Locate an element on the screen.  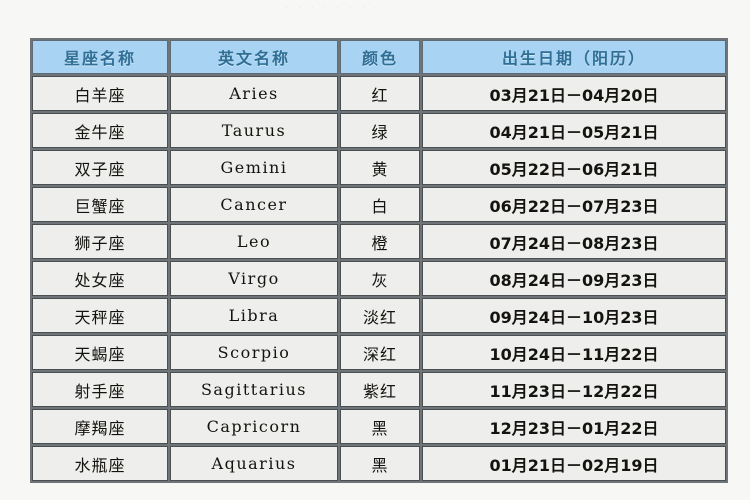
cell-birth-date: 05月22日－06月21日 is located at coordinates (574, 167).